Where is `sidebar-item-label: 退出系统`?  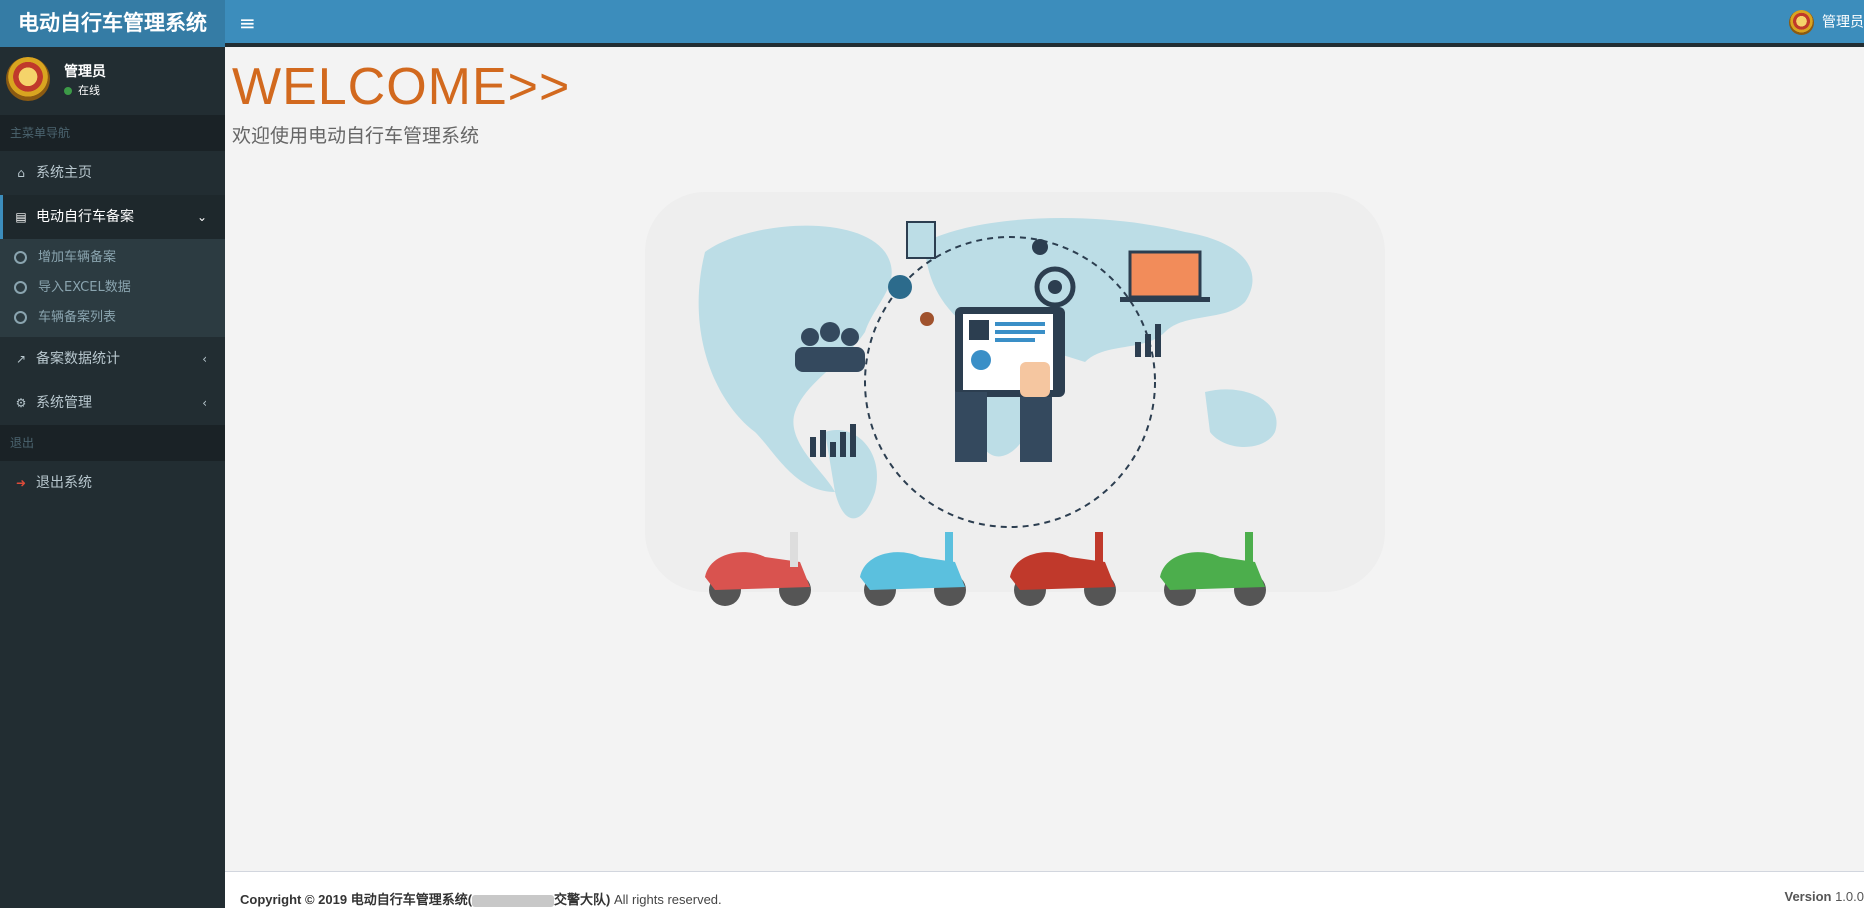 sidebar-item-label: 退出系统 is located at coordinates (64, 483).